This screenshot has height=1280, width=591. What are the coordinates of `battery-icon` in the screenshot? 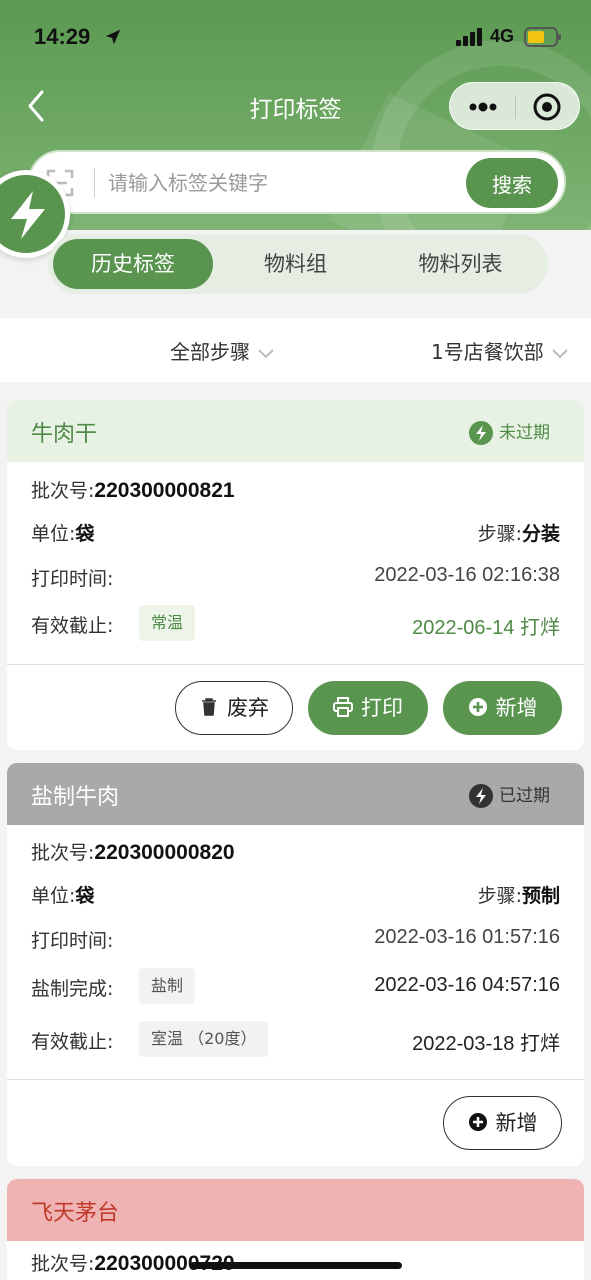 It's located at (542, 37).